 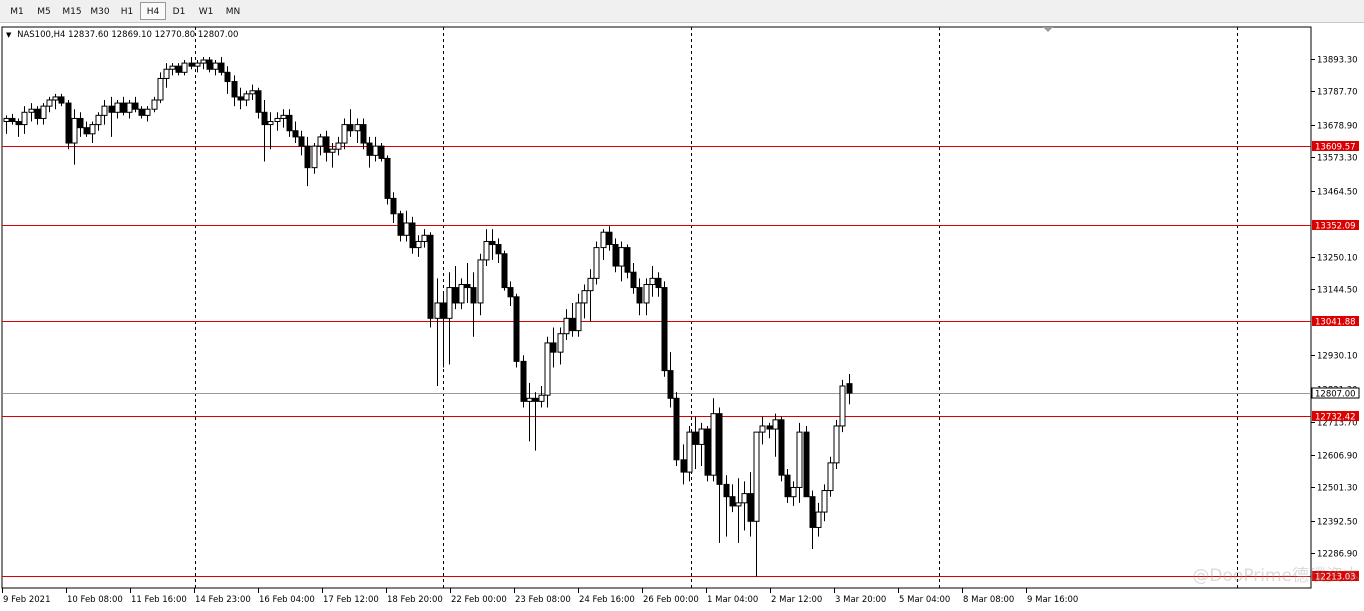 I want to click on price-tick-label: 12392.50, so click(x=1337, y=523).